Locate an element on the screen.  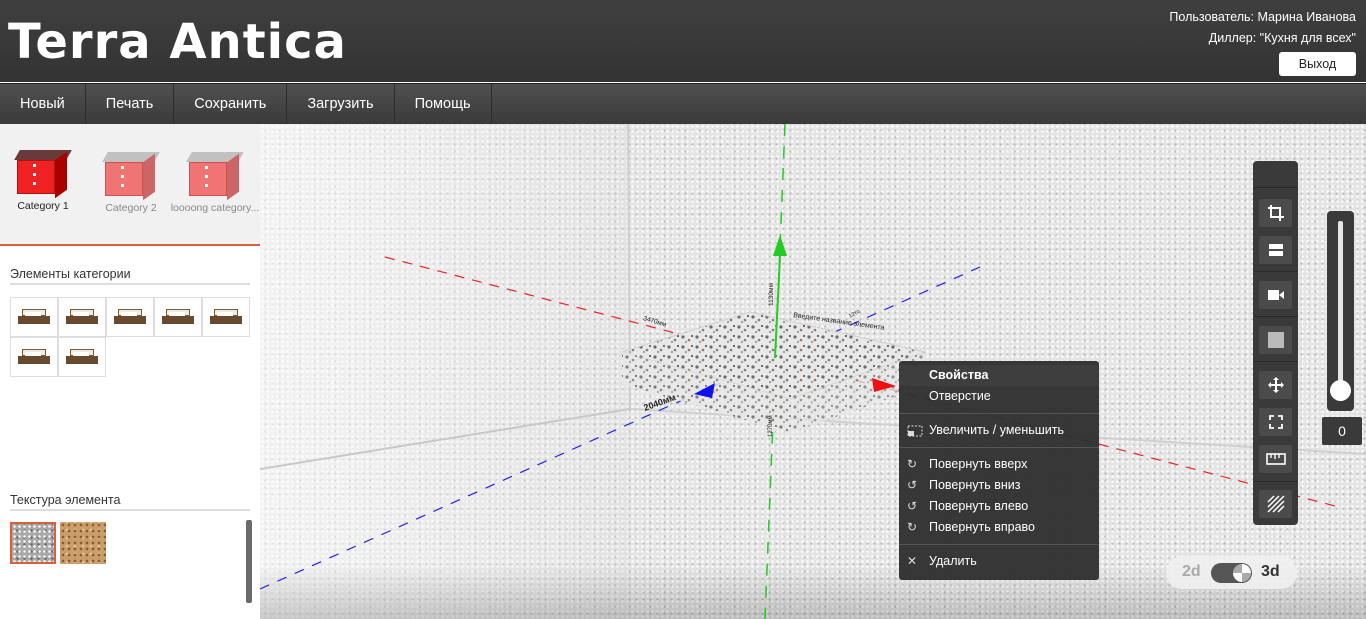
move-icon is located at coordinates (1275, 385).